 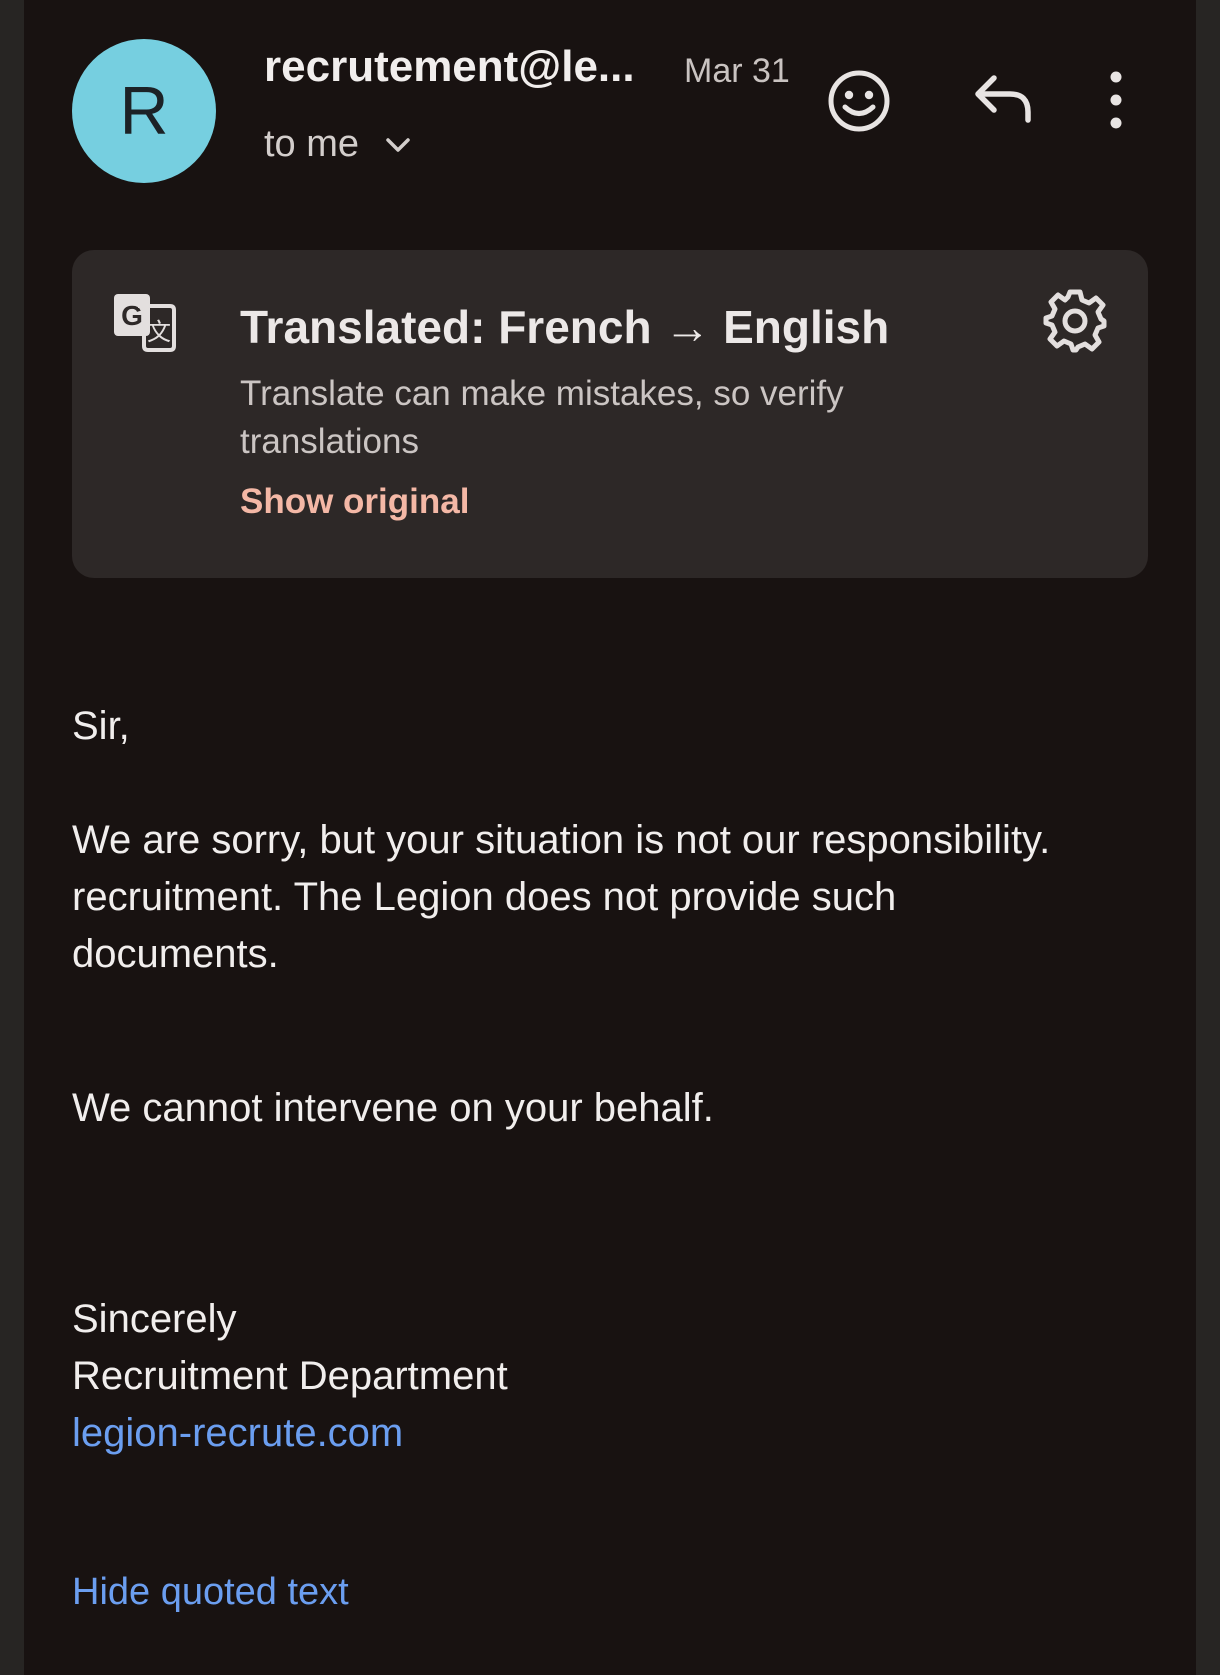 What do you see at coordinates (565, 327) in the screenshot?
I see `translation-title: Translated: French → English` at bounding box center [565, 327].